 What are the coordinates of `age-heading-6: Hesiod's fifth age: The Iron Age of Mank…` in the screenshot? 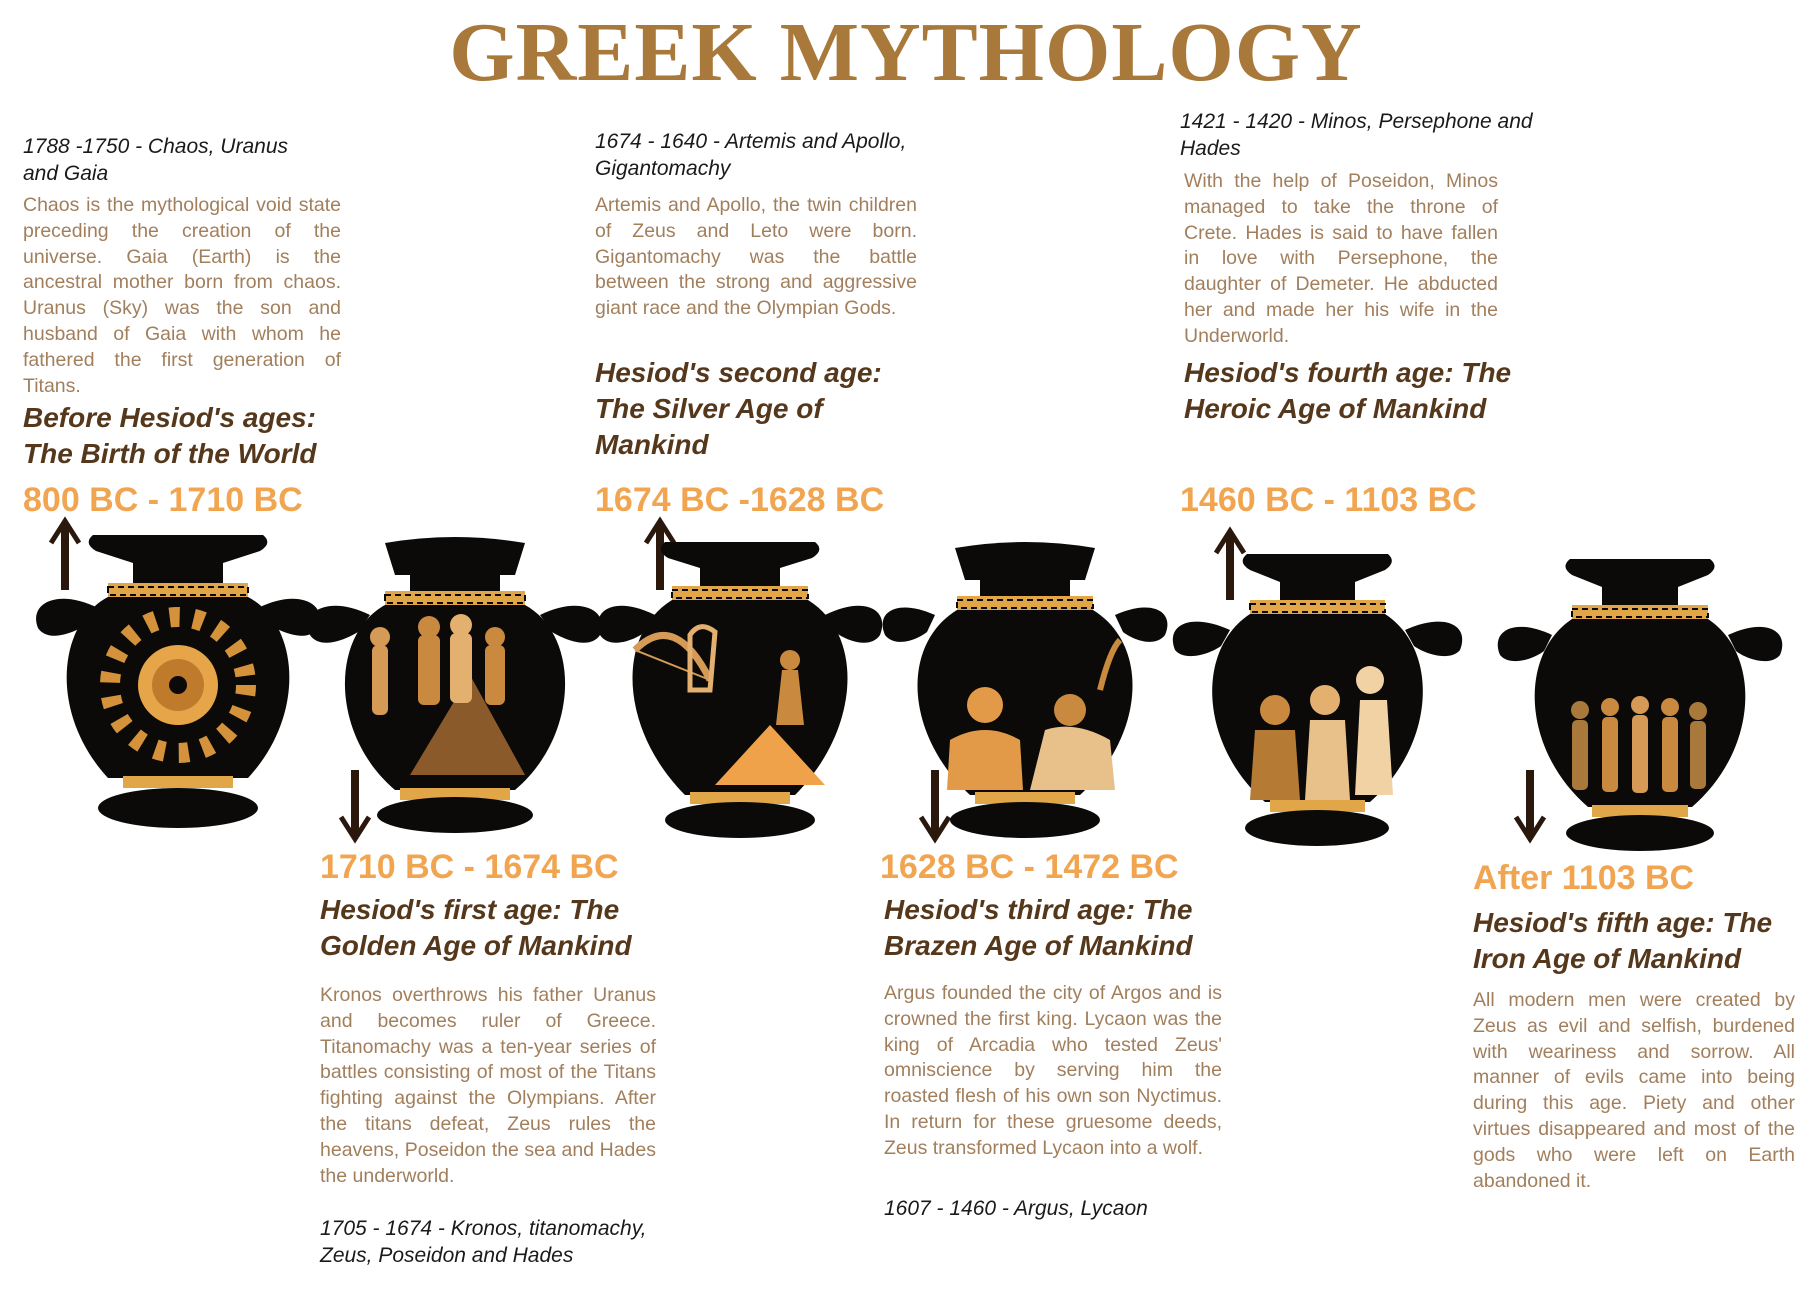 It's located at (1623, 940).